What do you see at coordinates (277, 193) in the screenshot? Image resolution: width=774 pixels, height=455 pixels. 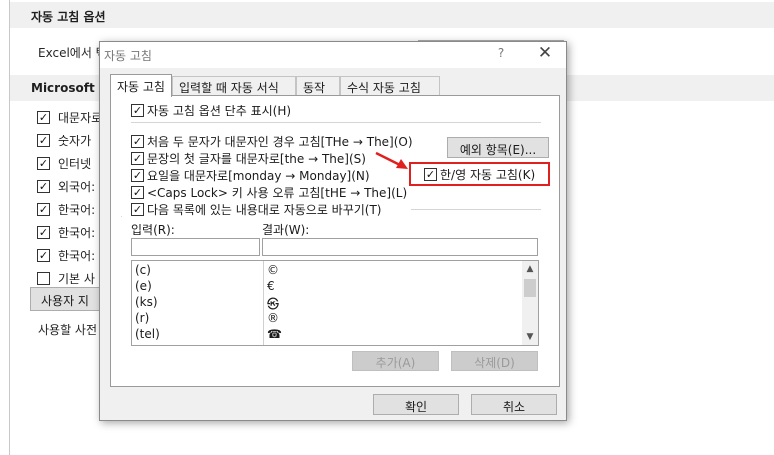 I see `caps-lock-label: <Caps Lock> 키 사용 오류 고침[tHE → The](L)` at bounding box center [277, 193].